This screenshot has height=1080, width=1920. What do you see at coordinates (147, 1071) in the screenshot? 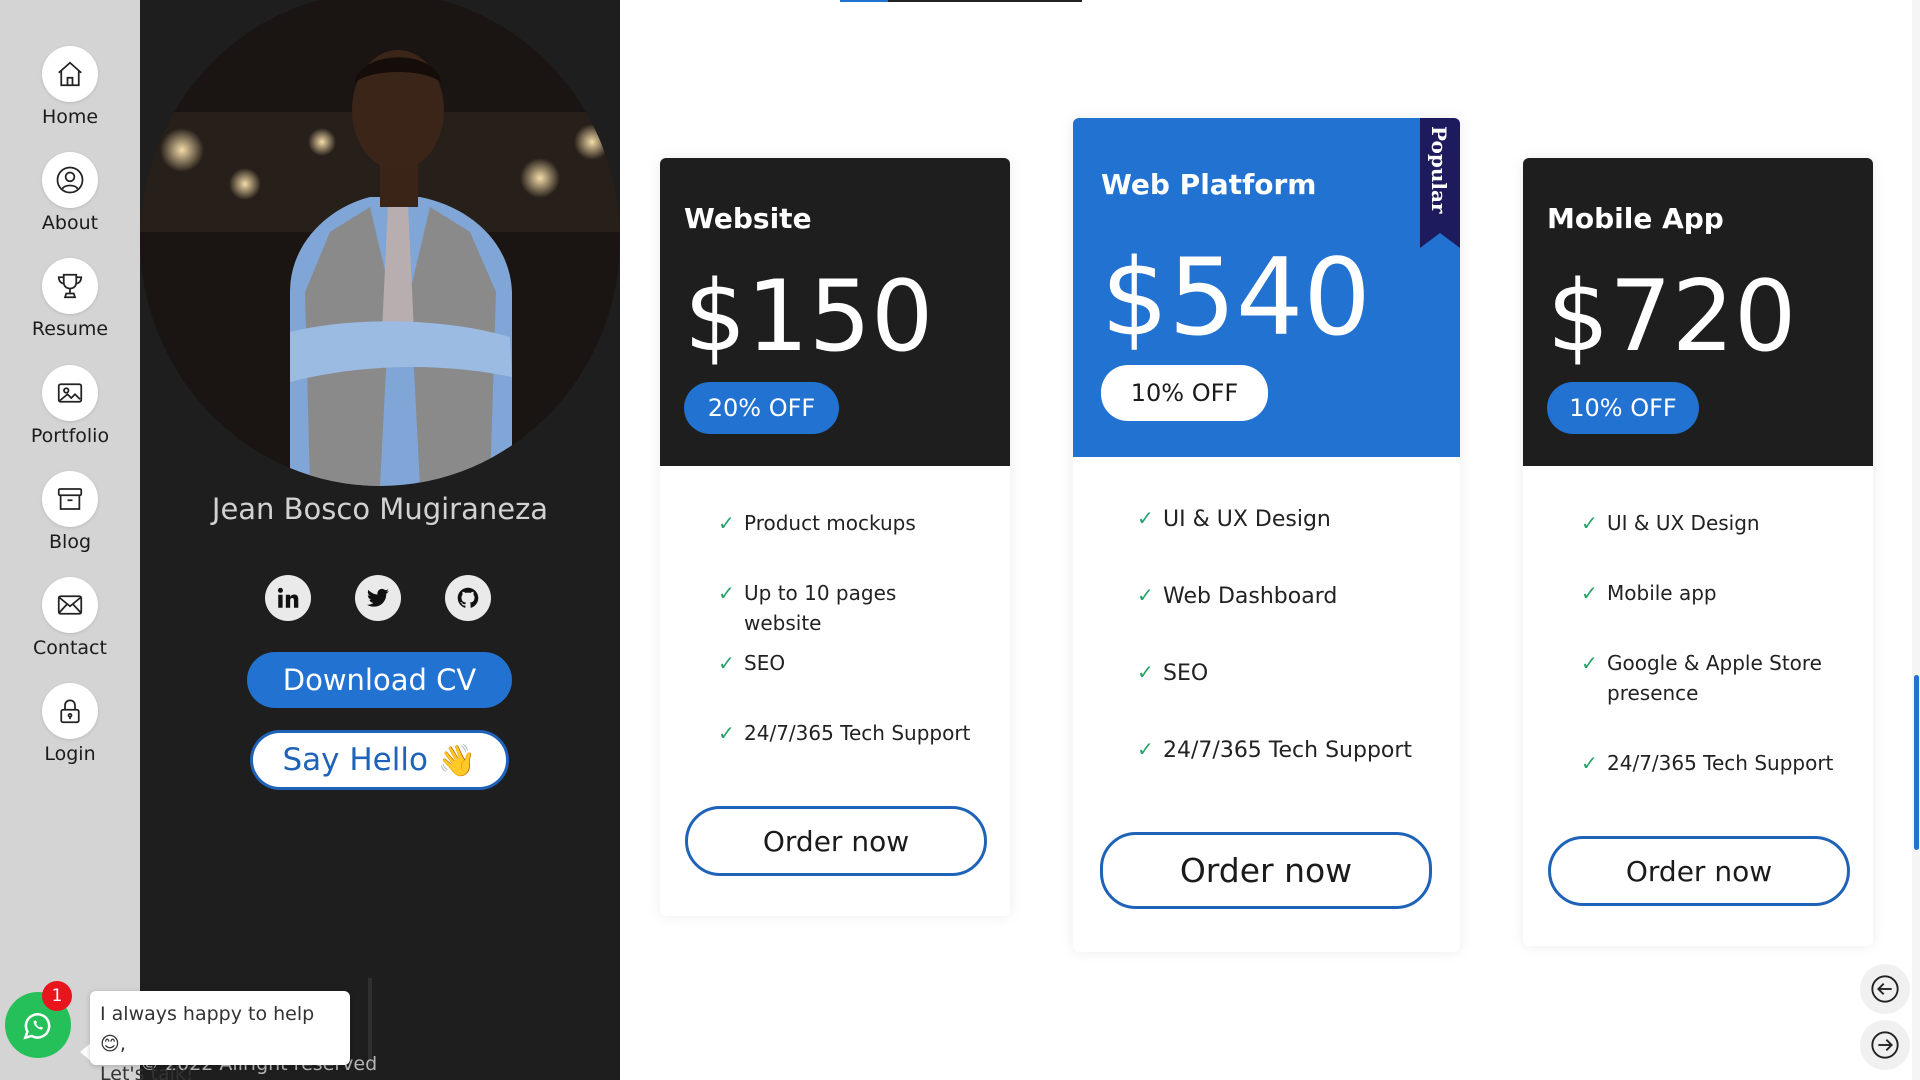
I see `chat-line-2: Let's talk!` at bounding box center [147, 1071].